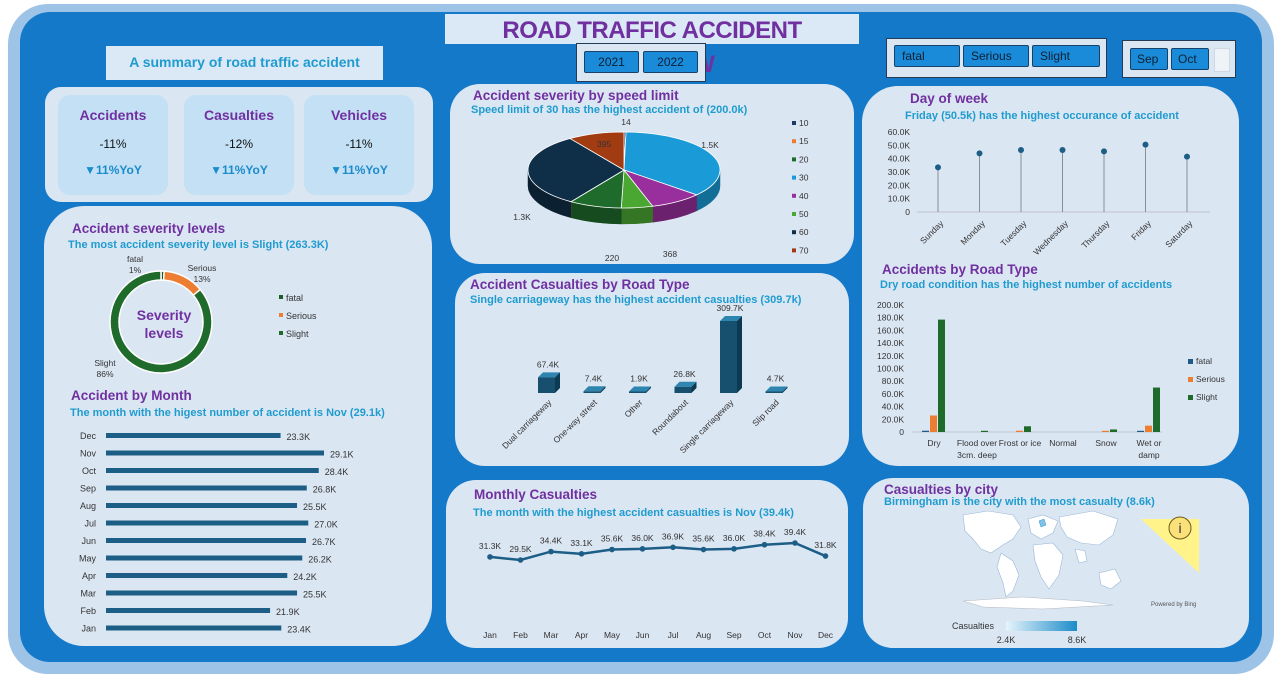 This screenshot has width=1280, height=678. I want to click on month-filter-oct: Oct, so click(1190, 59).